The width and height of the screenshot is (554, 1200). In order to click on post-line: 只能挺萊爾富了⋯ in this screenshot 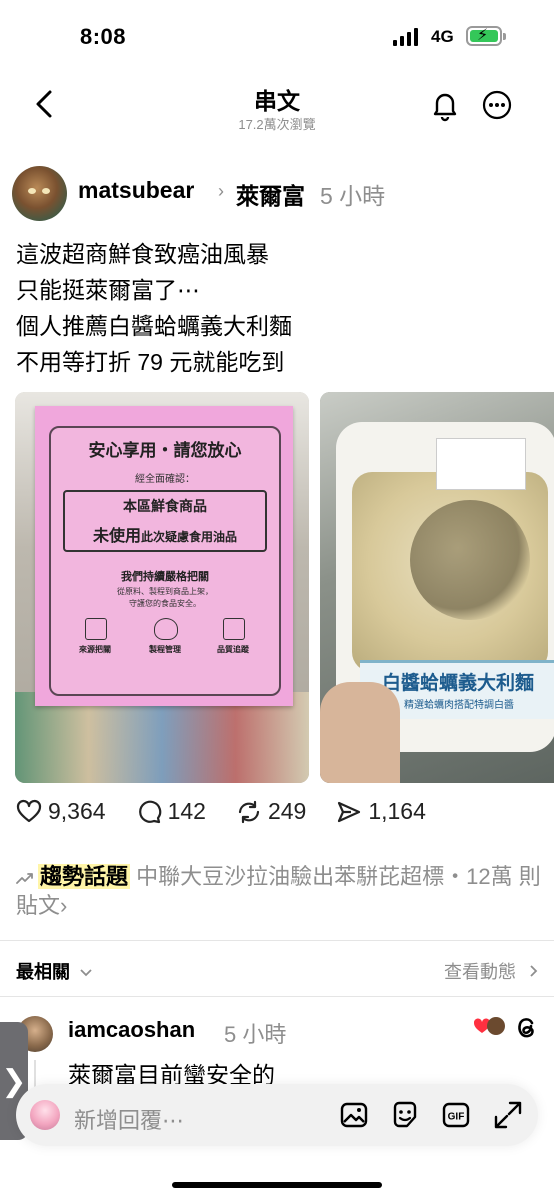, I will do `click(108, 290)`.